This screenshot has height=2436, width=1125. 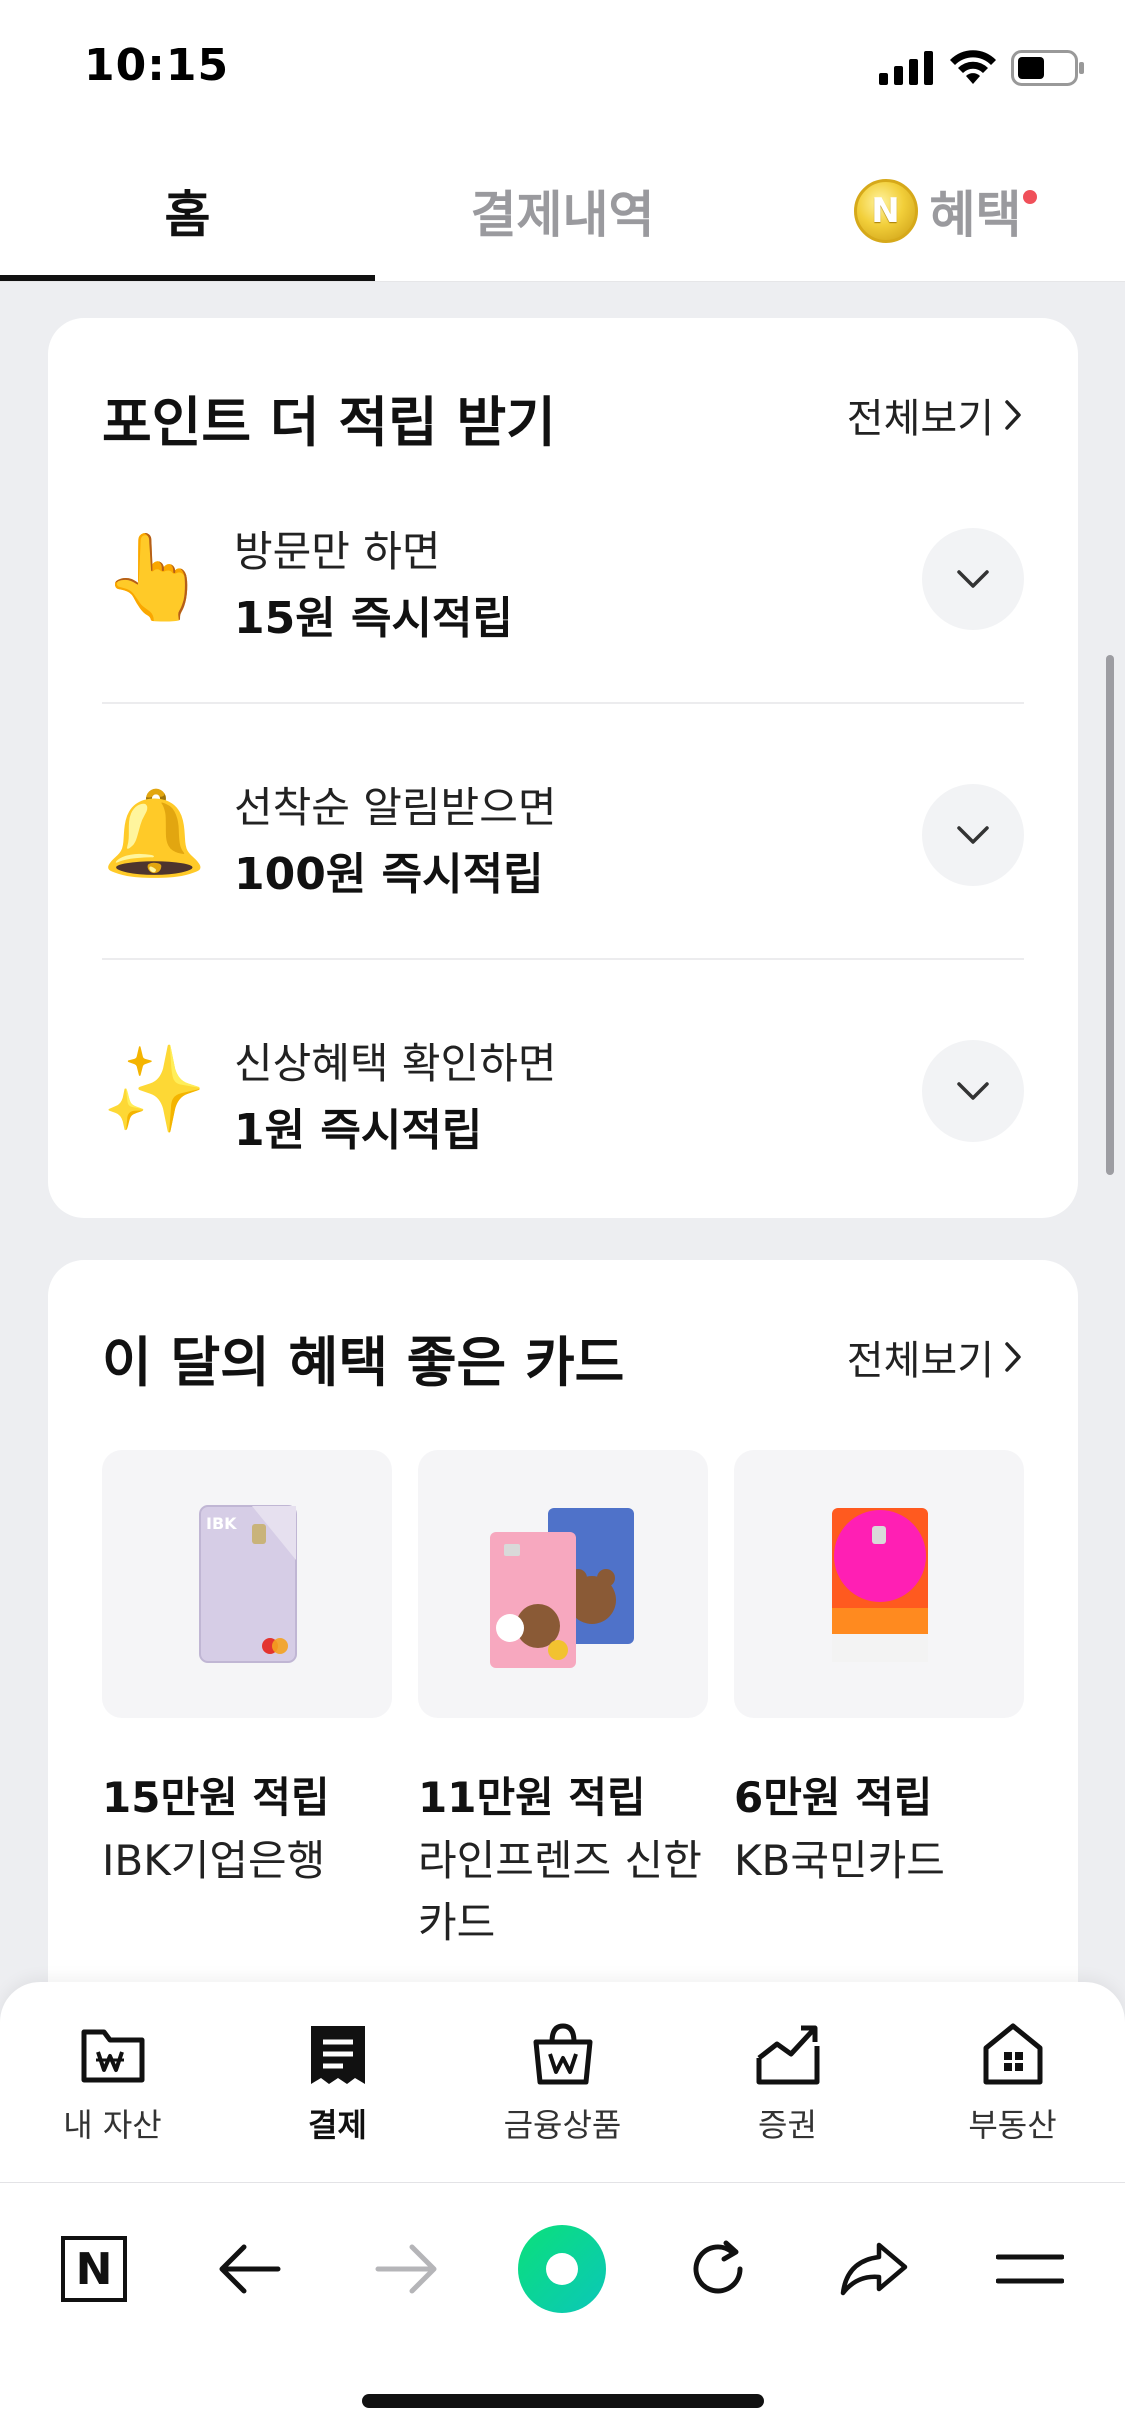 I want to click on reward-condition: 신상혜택 확인하면, so click(x=395, y=1063).